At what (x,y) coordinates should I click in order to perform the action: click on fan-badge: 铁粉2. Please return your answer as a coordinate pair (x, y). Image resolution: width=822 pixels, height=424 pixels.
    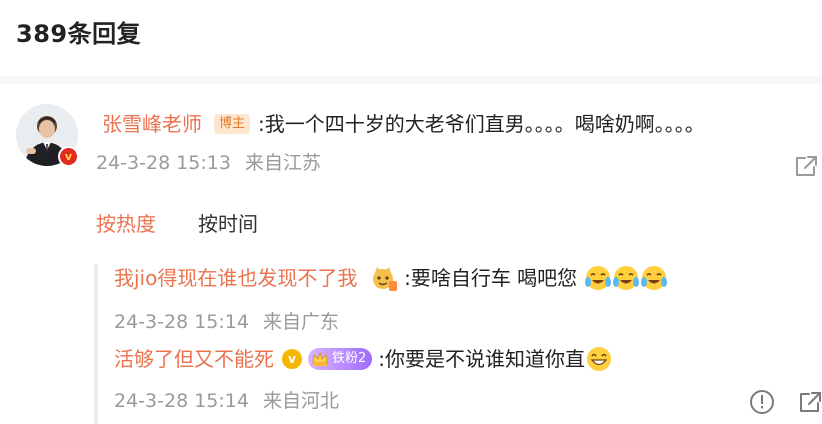
    Looking at the image, I should click on (340, 358).